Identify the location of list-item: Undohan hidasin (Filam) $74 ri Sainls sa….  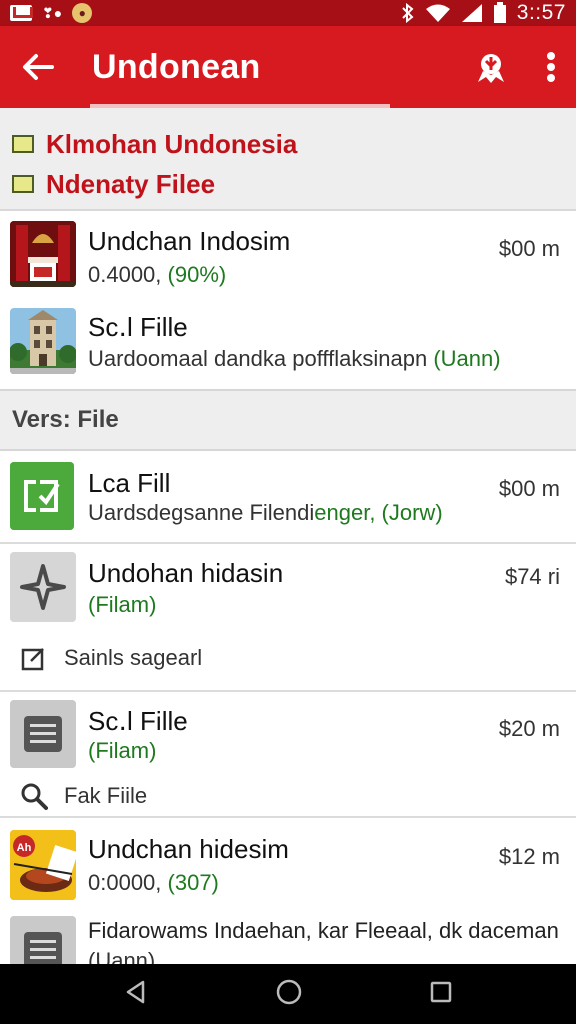
(288, 617).